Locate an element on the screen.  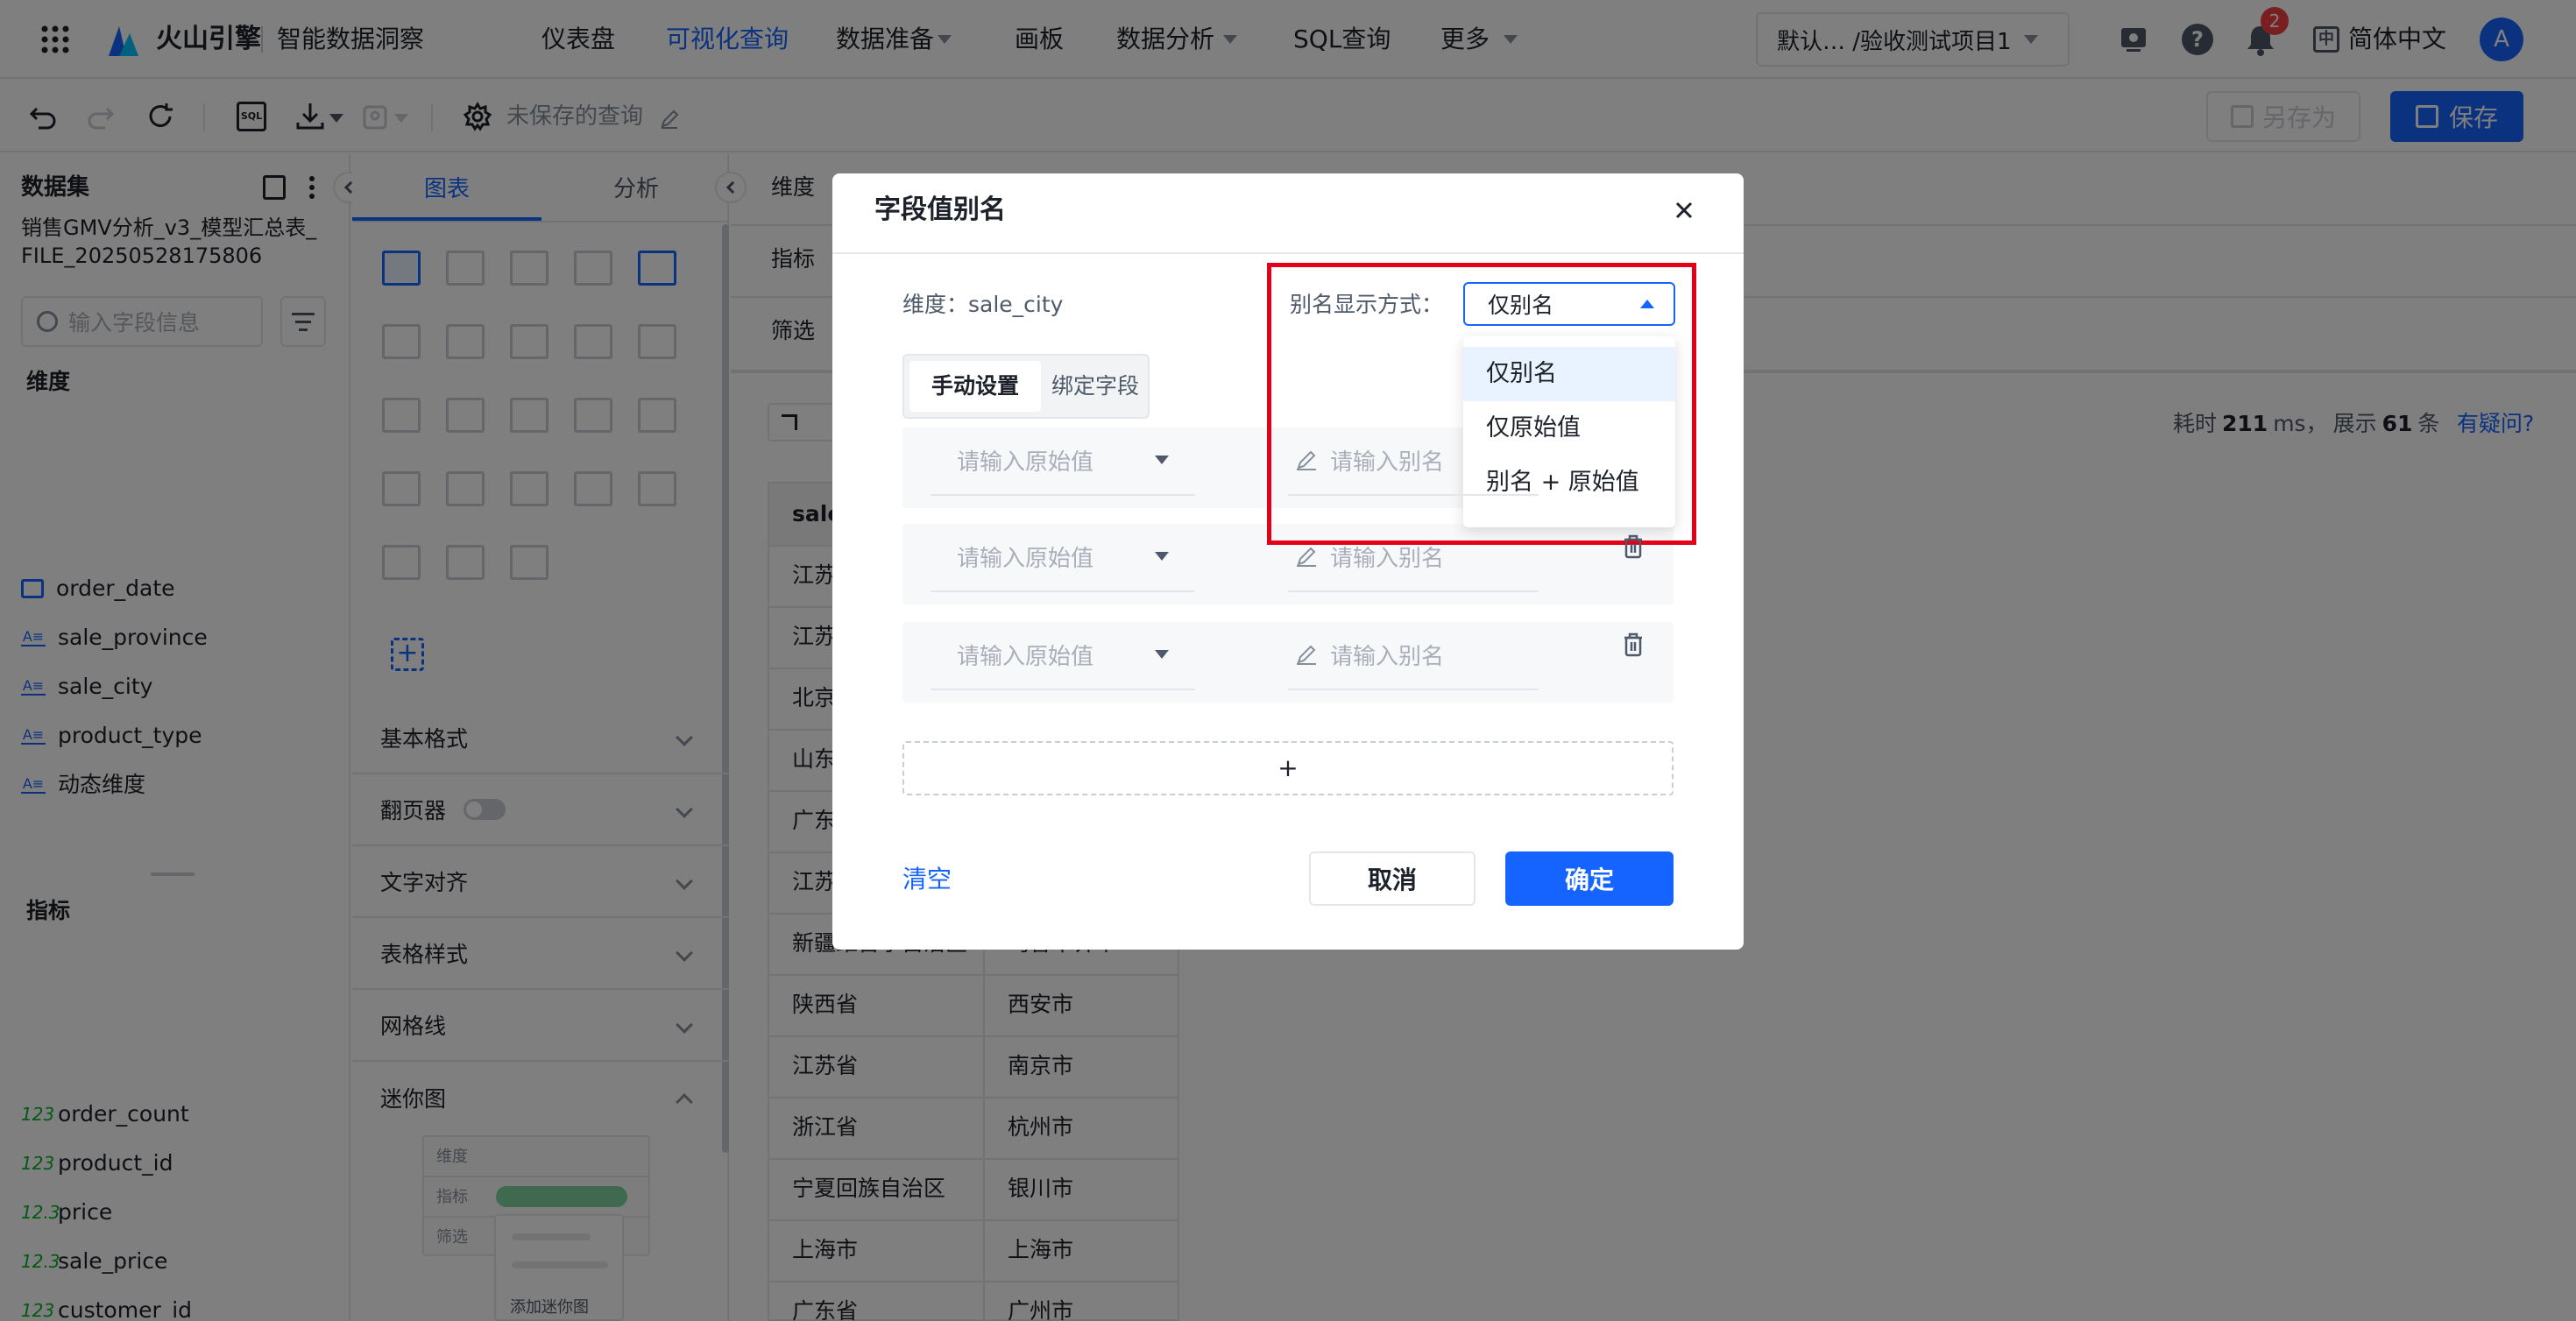
mode-tabs: 手动设置 绑定字段 is located at coordinates (1026, 386).